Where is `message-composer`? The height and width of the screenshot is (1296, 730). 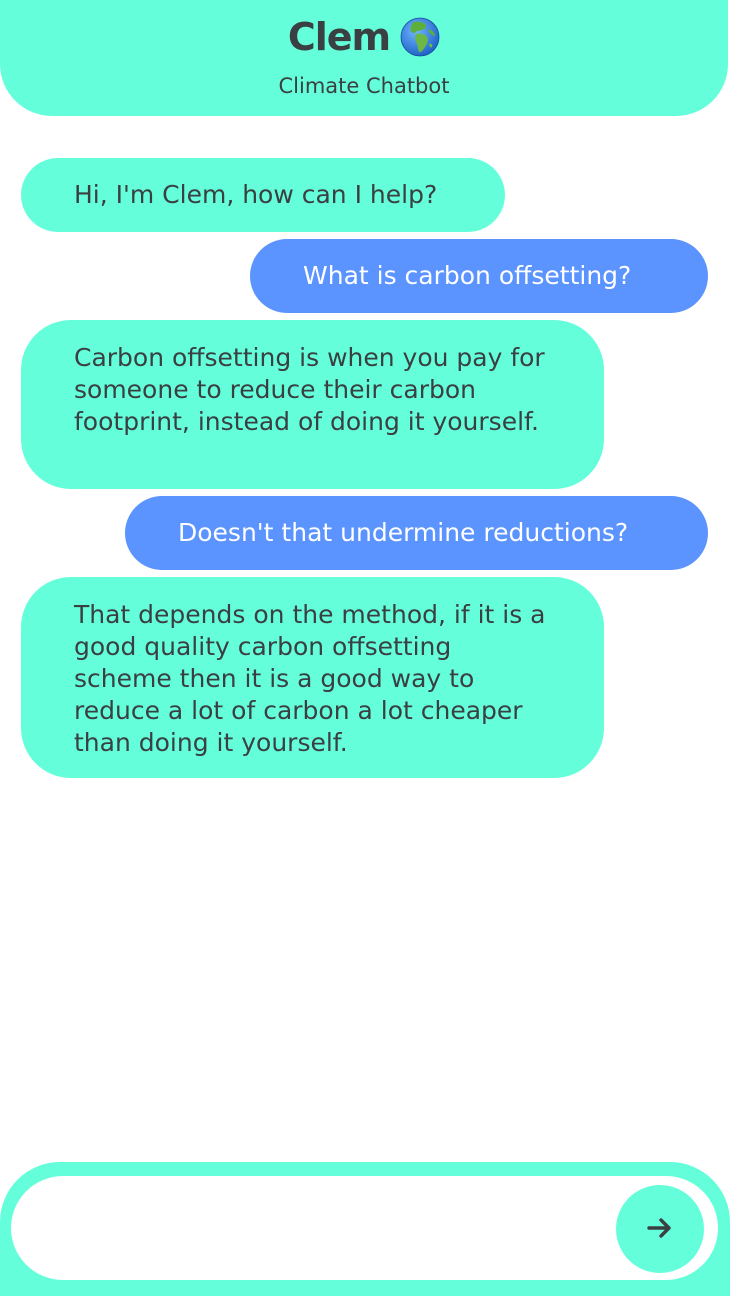 message-composer is located at coordinates (365, 1229).